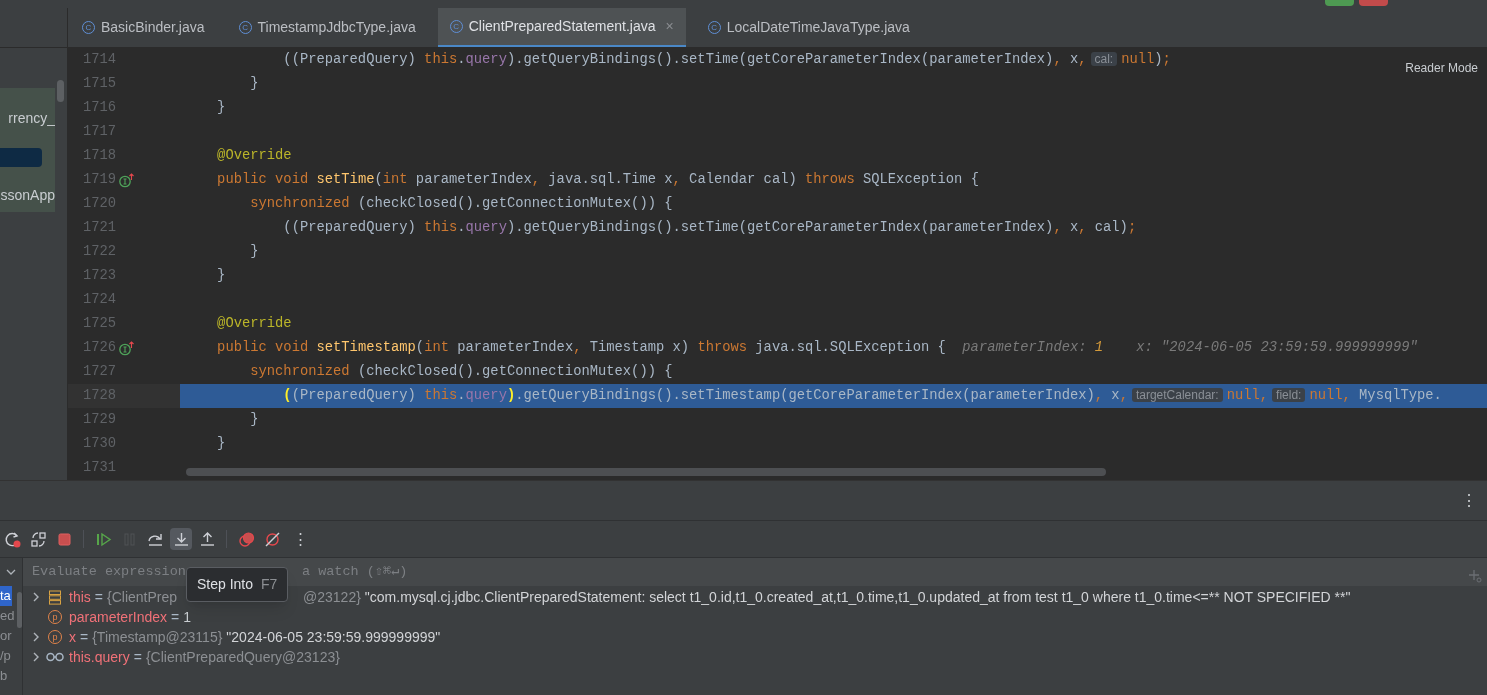 This screenshot has width=1487, height=695. I want to click on tab-label: TimestampJdbcType.java, so click(336, 27).